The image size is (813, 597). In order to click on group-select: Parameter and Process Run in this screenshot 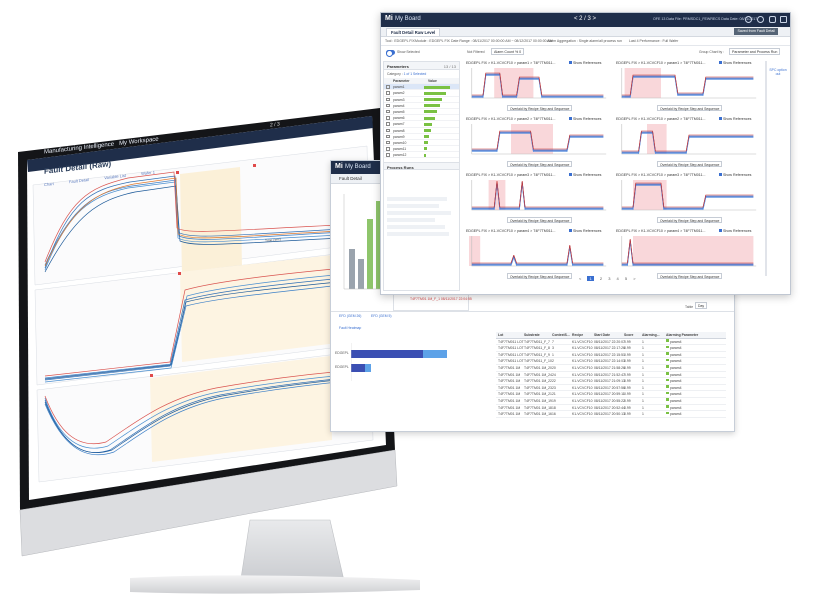, I will do `click(755, 51)`.